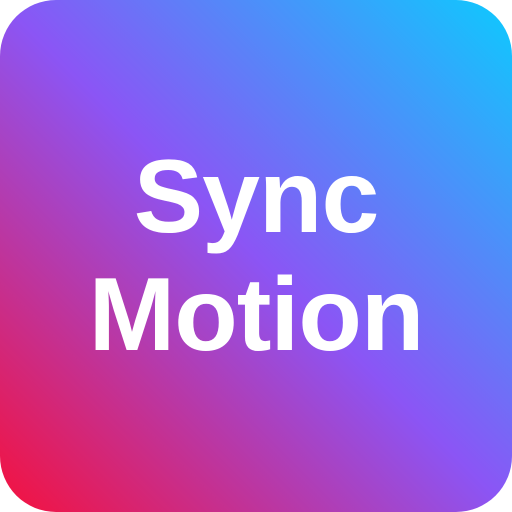 The width and height of the screenshot is (512, 512). What do you see at coordinates (256, 315) in the screenshot?
I see `wordmark-line-motion: Motion` at bounding box center [256, 315].